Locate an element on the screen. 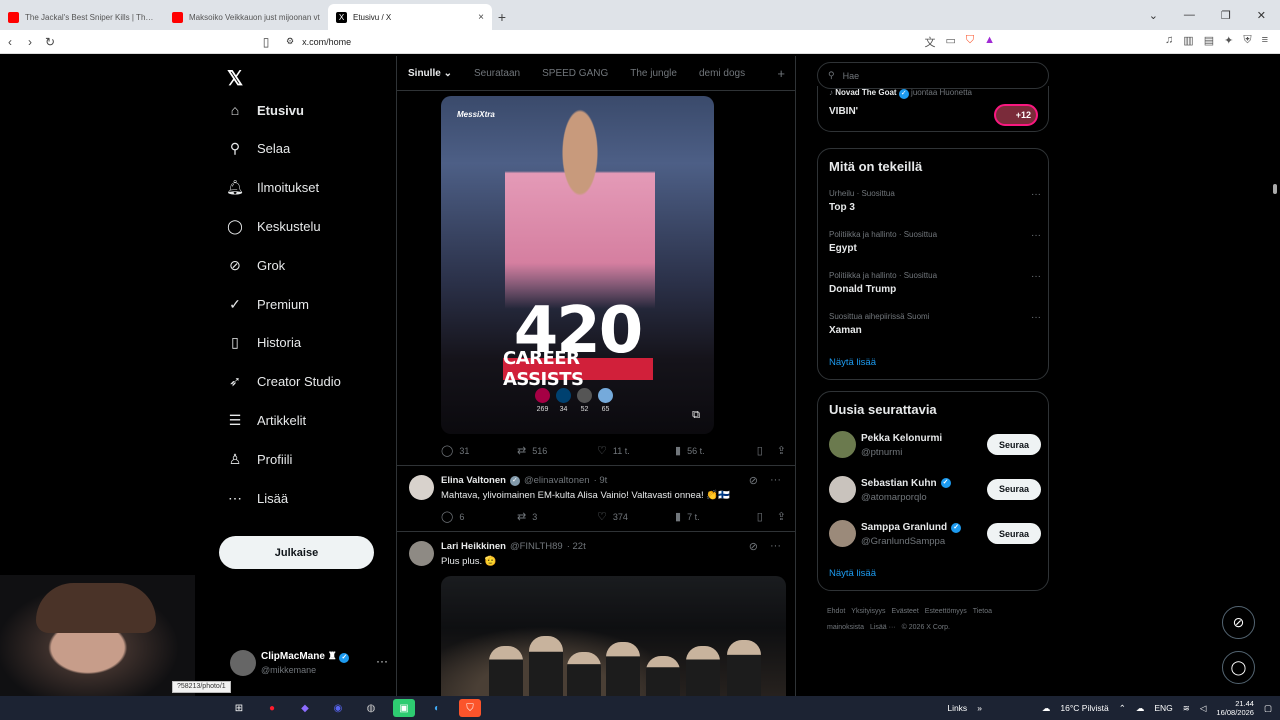  forward-icon: › is located at coordinates (30, 42).